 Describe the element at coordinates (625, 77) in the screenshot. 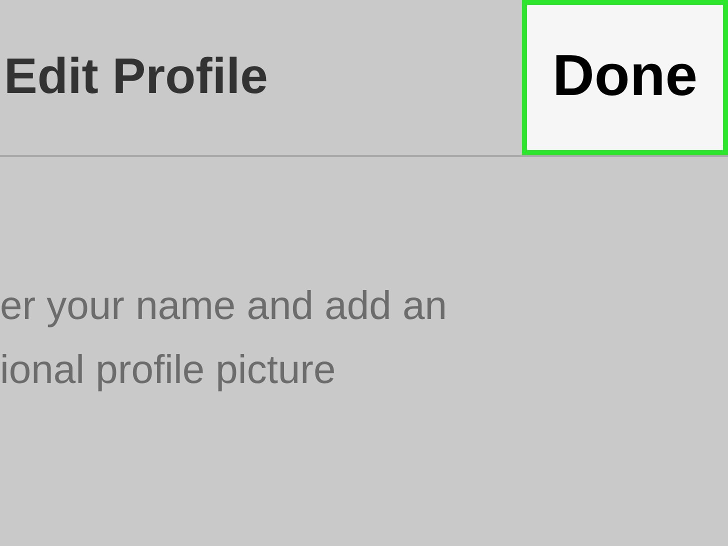

I see `done-button: Done` at that location.